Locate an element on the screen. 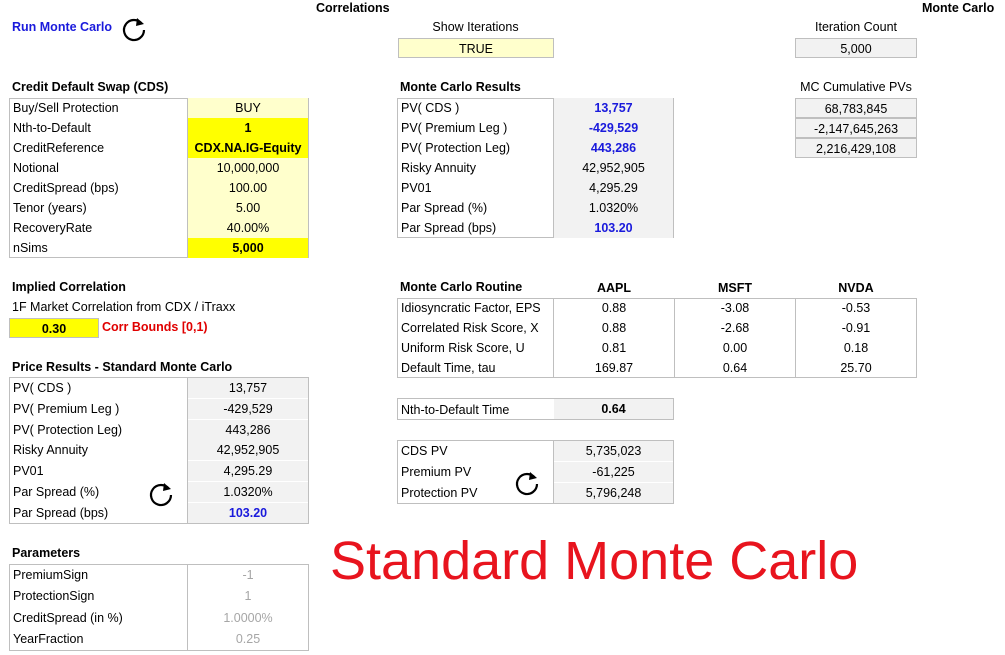 This screenshot has width=1005, height=655. implied-corr-desc: 1F Market Correlation from CDX / iTraxx is located at coordinates (124, 307).